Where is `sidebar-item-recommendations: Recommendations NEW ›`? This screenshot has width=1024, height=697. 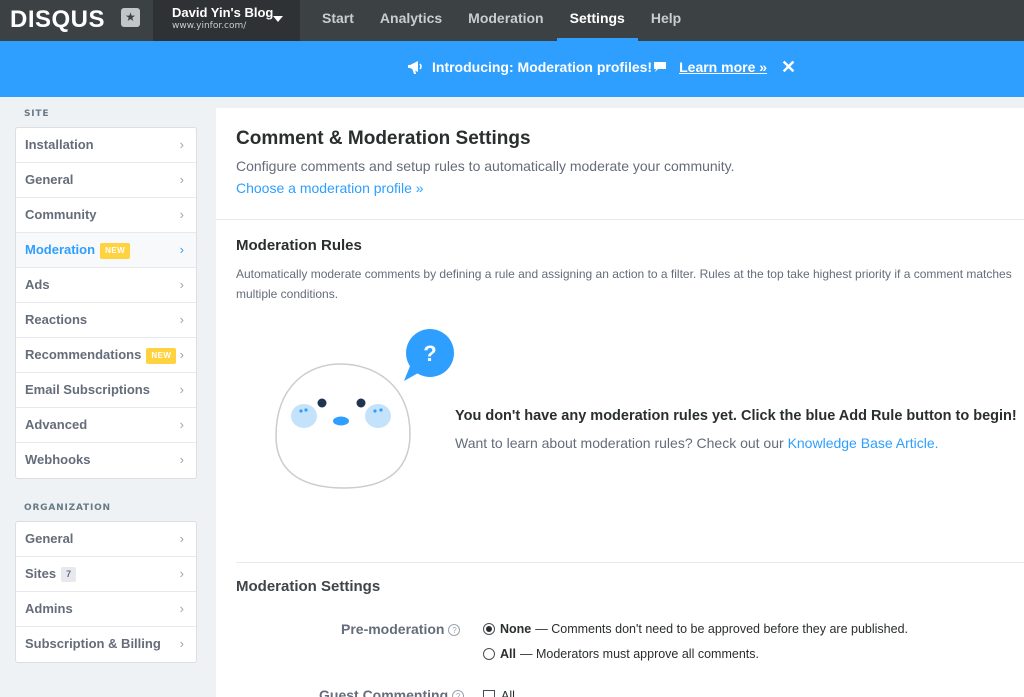 sidebar-item-recommendations: Recommendations NEW › is located at coordinates (106, 355).